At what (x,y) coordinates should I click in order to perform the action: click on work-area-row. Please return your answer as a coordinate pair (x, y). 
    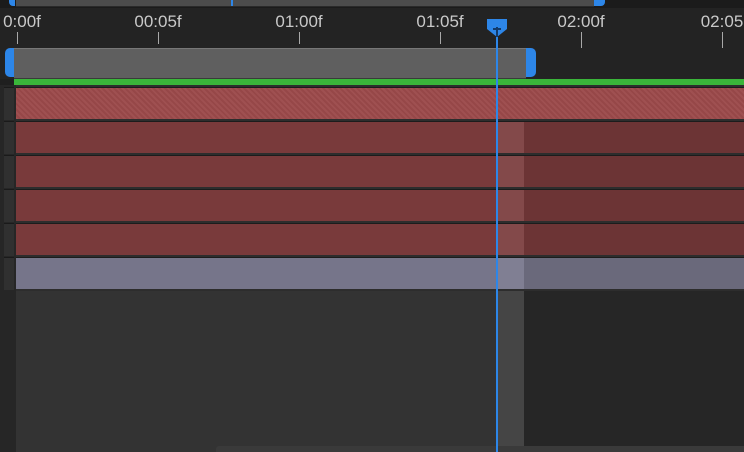
    Looking at the image, I should click on (372, 63).